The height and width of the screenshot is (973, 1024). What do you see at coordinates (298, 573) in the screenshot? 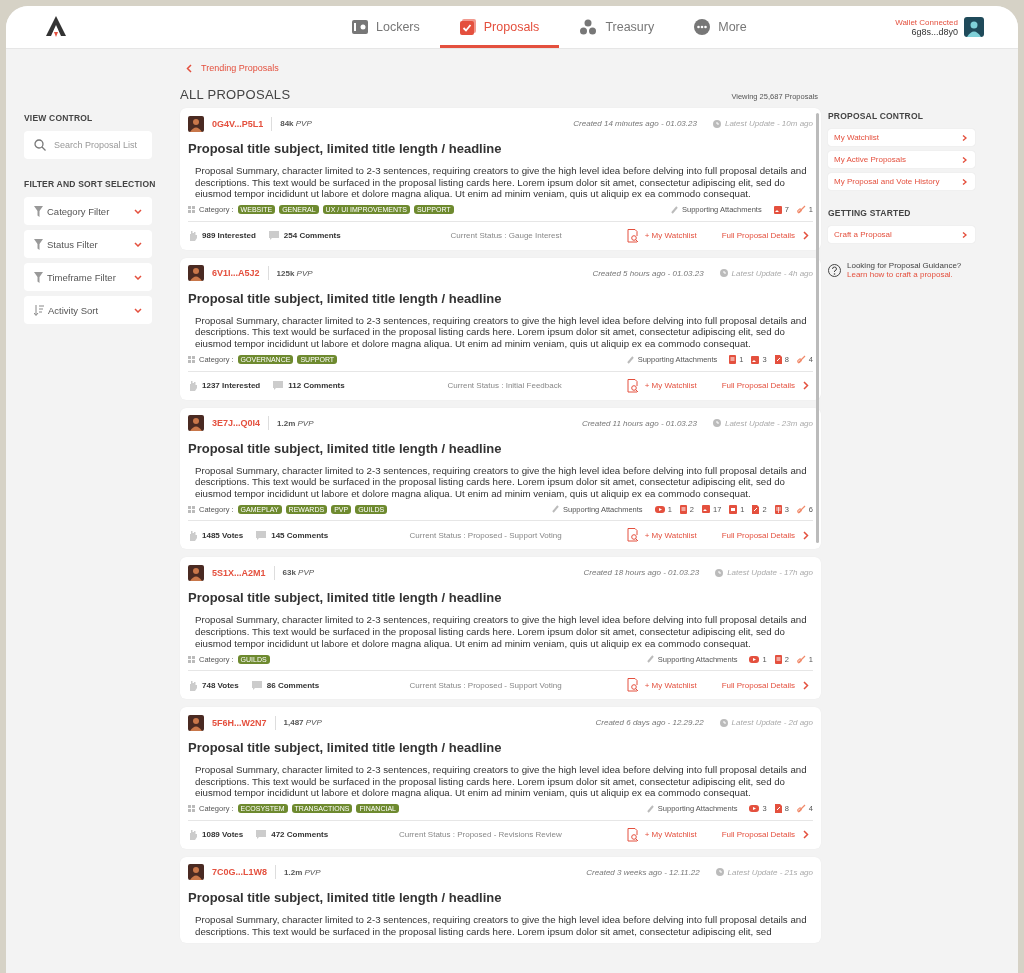
I see `pvp-value: 63k PVP` at bounding box center [298, 573].